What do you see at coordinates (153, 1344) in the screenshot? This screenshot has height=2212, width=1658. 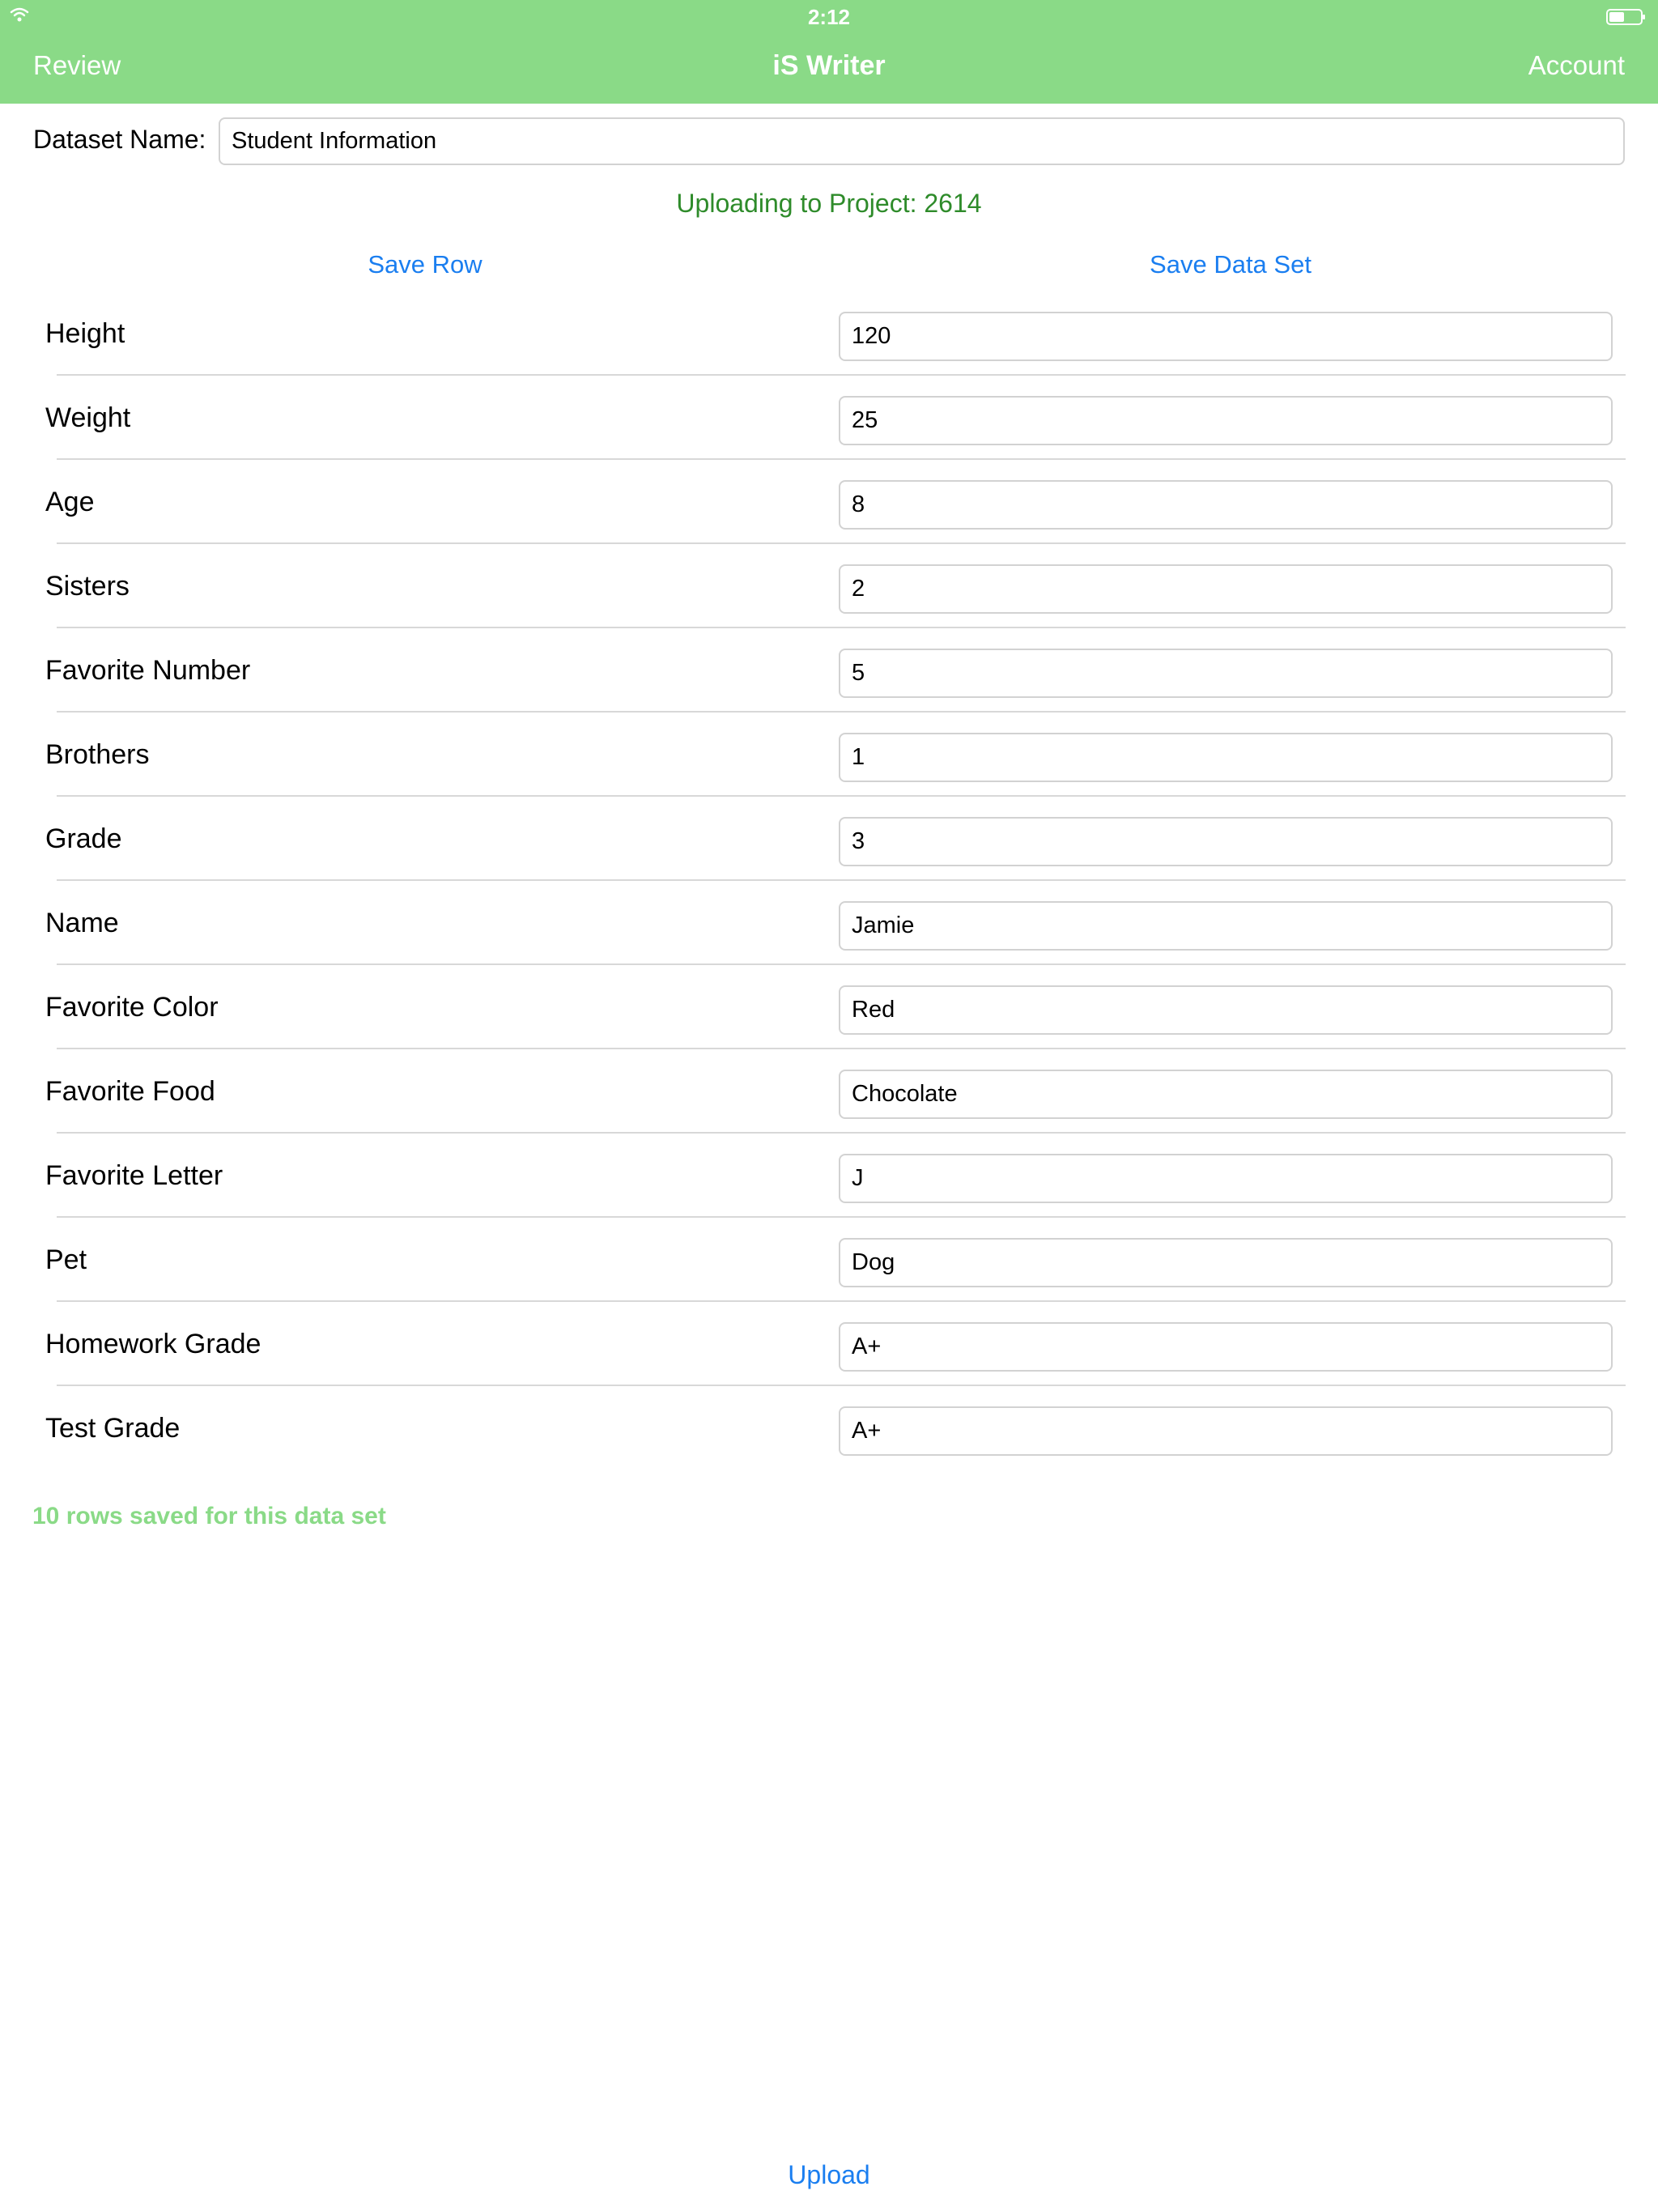 I see `field-label: Homework Grade` at bounding box center [153, 1344].